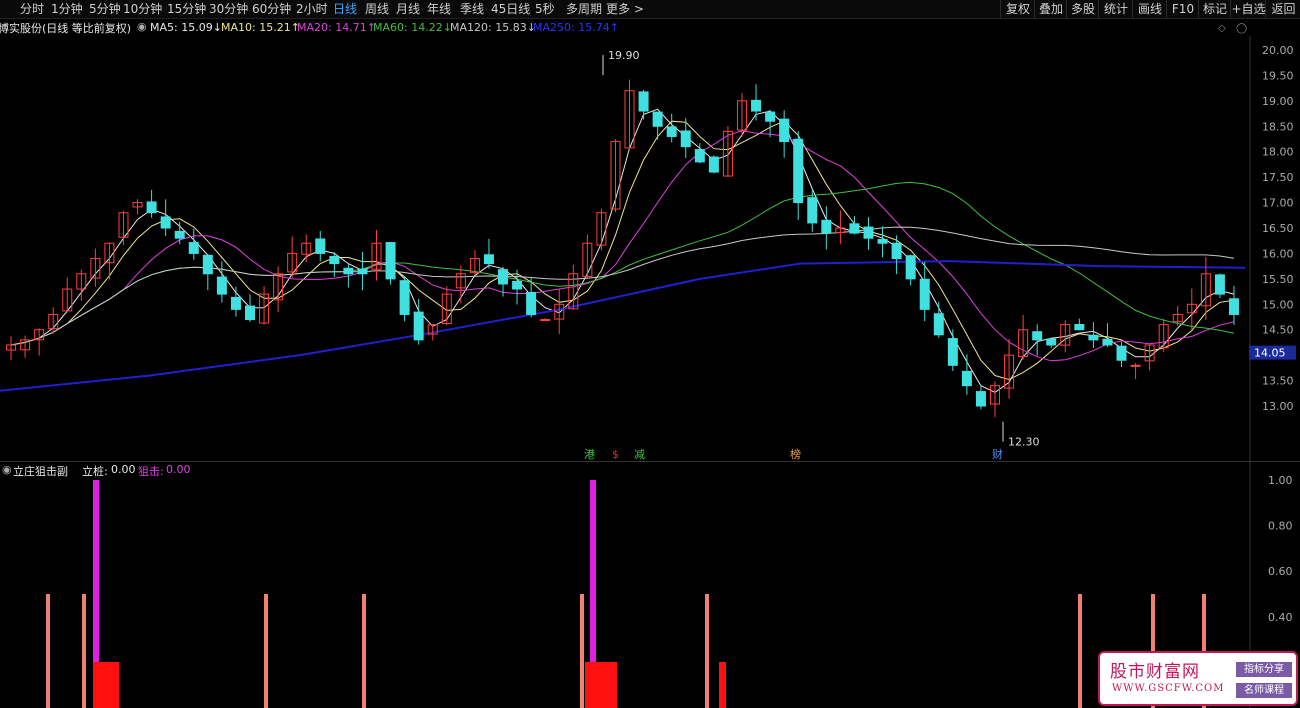 The height and width of the screenshot is (708, 1300). I want to click on price-tick: 20.00, so click(1278, 50).